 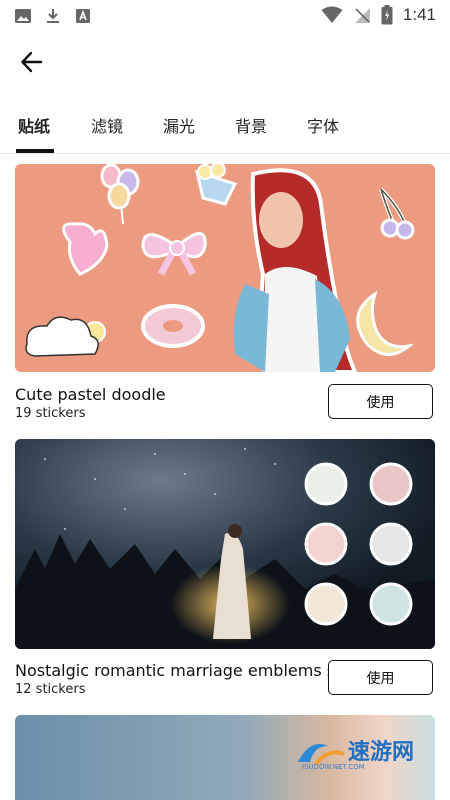 I want to click on watermark-logo: 速游网 ISUDOW.NET.COM, so click(x=366, y=754).